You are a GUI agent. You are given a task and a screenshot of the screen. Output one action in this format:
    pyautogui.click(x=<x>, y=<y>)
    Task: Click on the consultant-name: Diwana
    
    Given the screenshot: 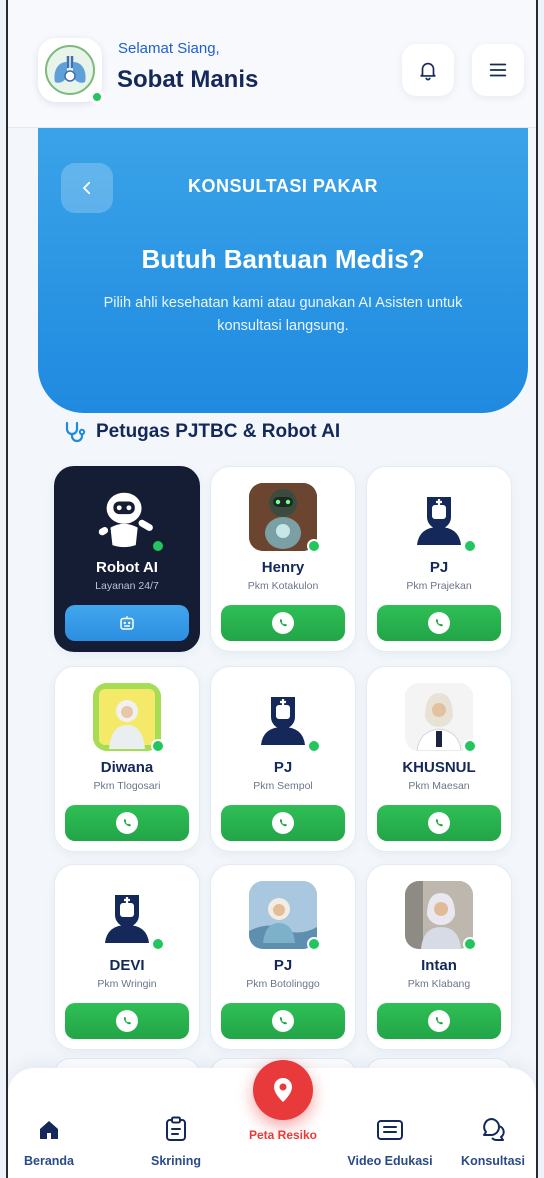 What is the action you would take?
    pyautogui.click(x=127, y=767)
    